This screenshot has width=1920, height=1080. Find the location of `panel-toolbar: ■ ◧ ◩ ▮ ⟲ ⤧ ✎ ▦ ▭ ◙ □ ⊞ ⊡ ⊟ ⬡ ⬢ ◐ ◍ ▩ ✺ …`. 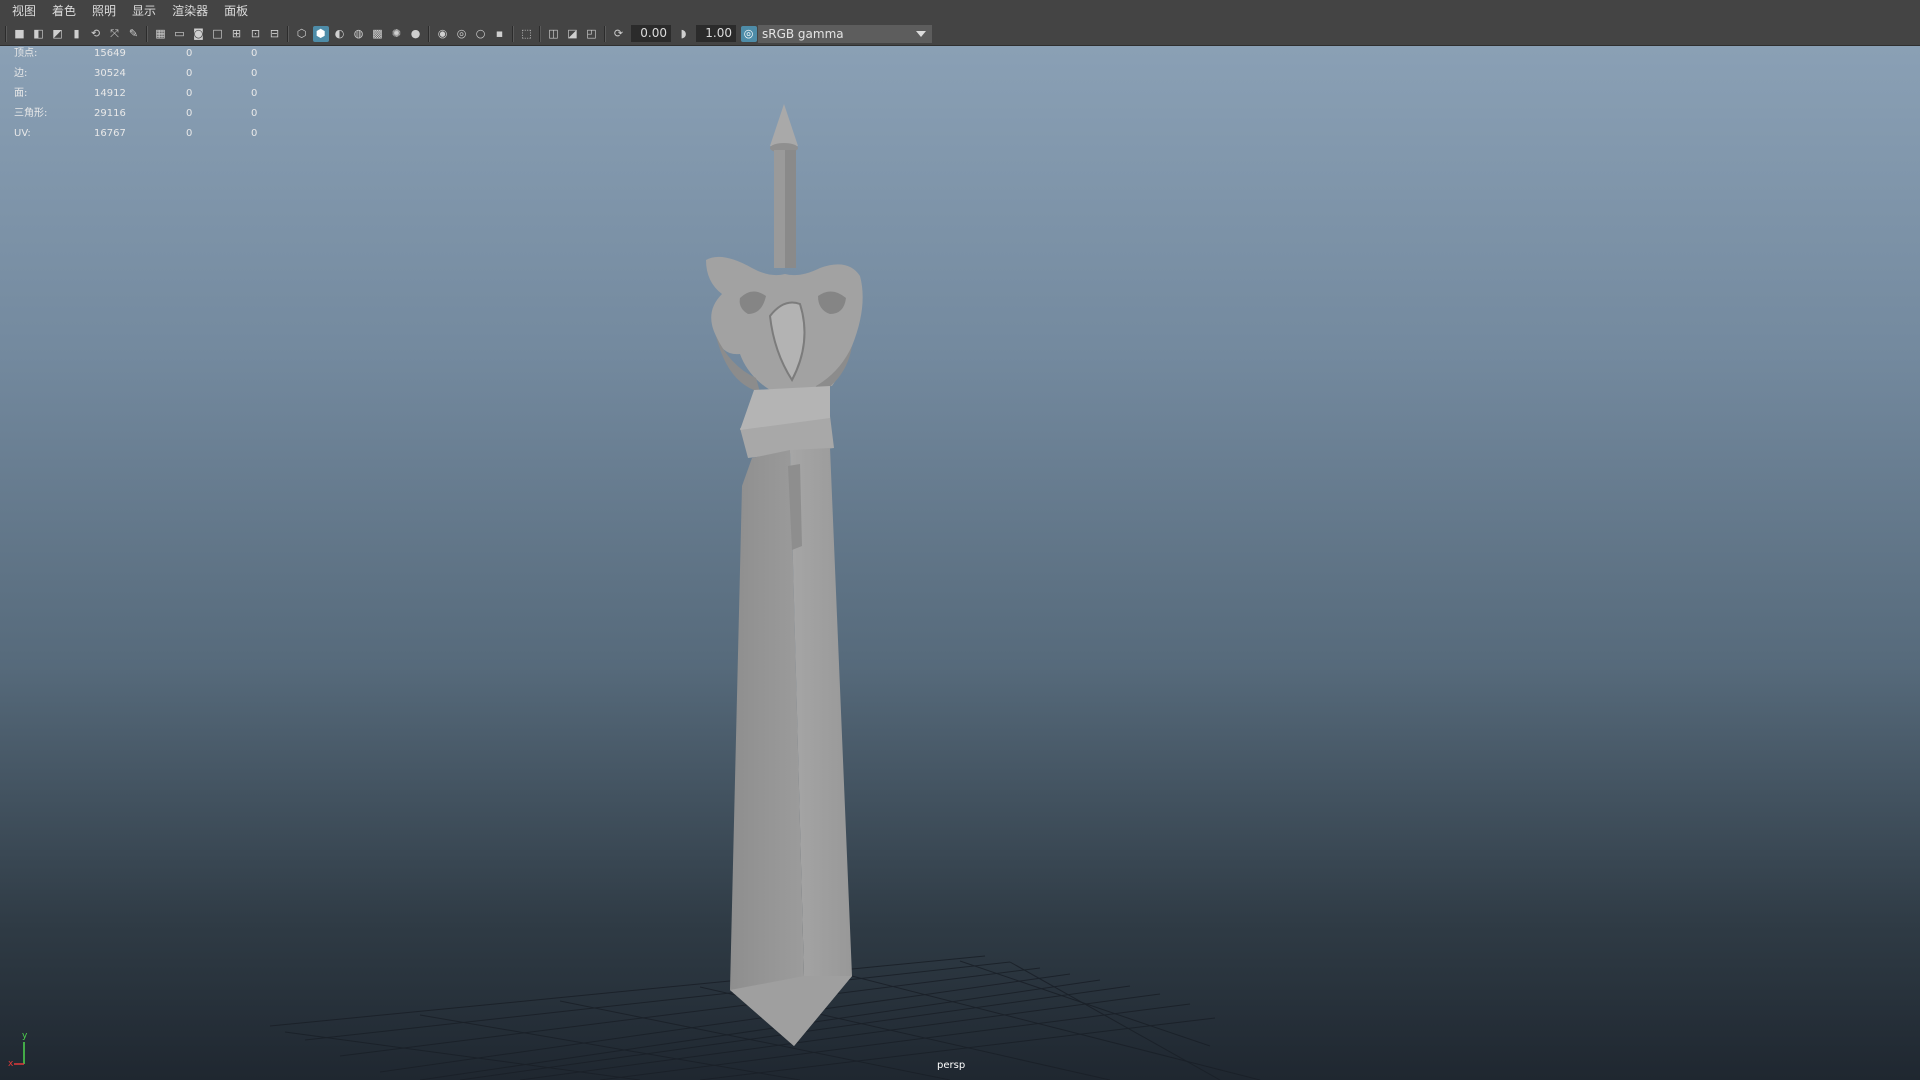

panel-toolbar: ■ ◧ ◩ ▮ ⟲ ⤧ ✎ ▦ ▭ ◙ □ ⊞ ⊡ ⊟ ⬡ ⬢ ◐ ◍ ▩ ✺ … is located at coordinates (960, 34).